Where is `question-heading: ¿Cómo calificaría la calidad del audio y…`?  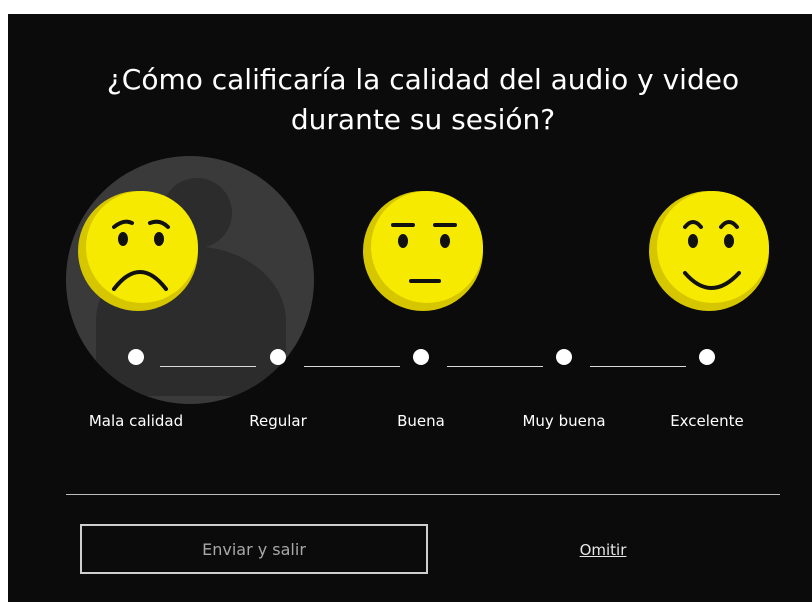
question-heading: ¿Cómo calificaría la calidad del audio y… is located at coordinates (410, 100).